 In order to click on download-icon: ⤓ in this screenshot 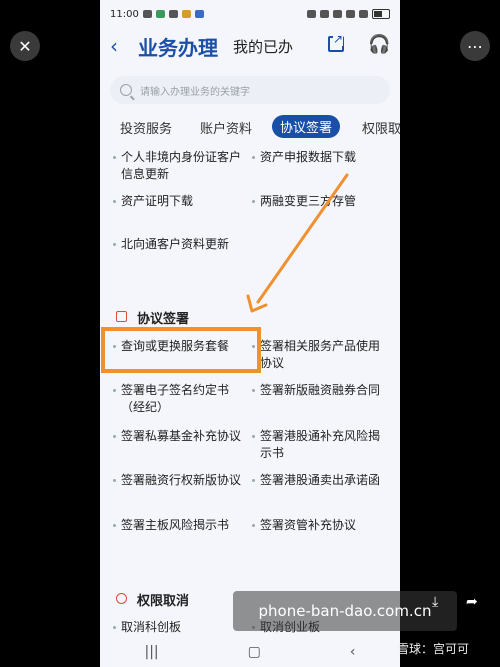, I will do `click(435, 602)`.